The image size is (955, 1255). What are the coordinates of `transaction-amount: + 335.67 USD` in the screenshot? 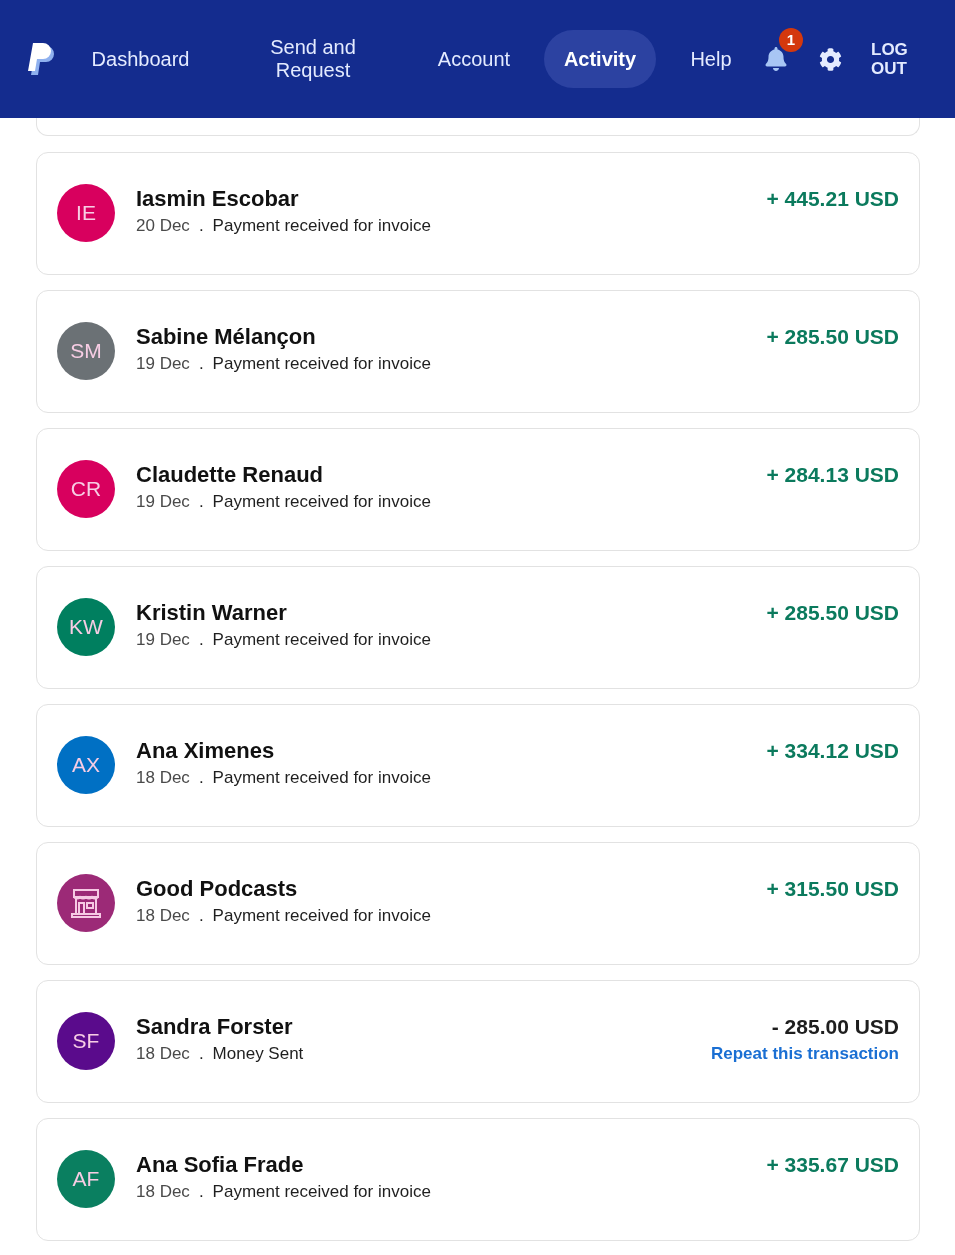 It's located at (832, 1165).